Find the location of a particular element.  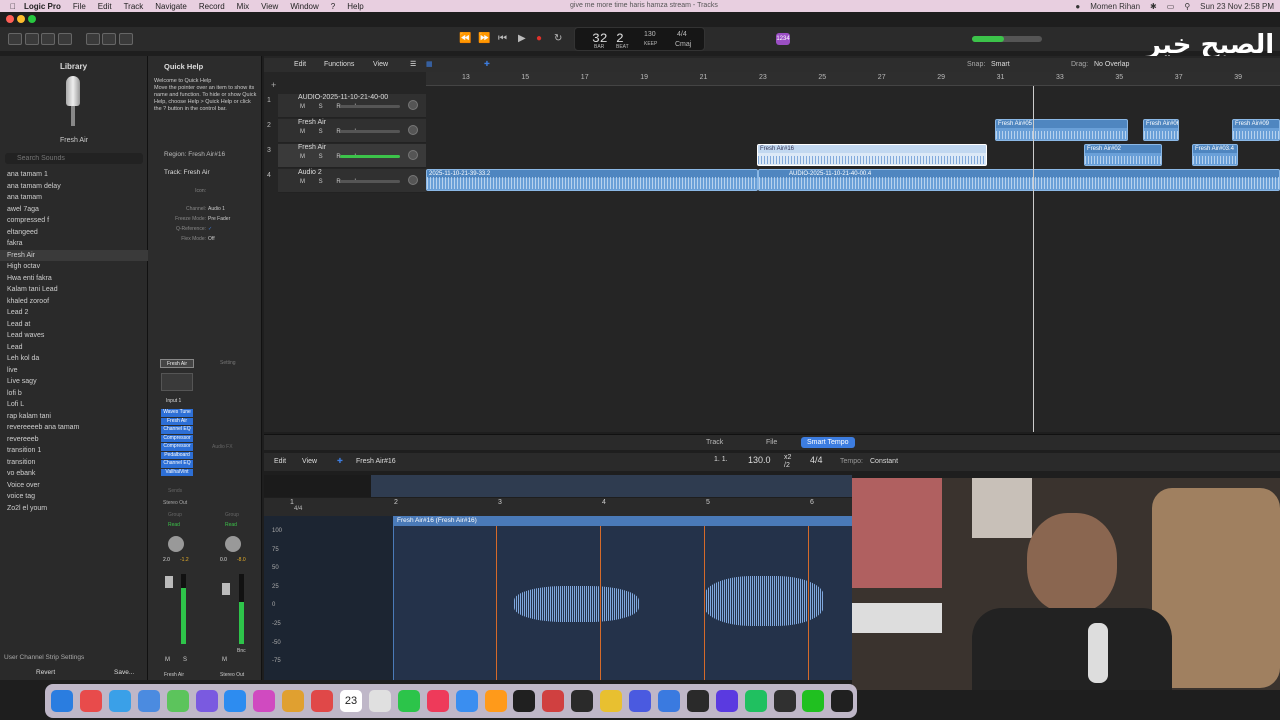

patch-item: lofi b is located at coordinates (74, 394).